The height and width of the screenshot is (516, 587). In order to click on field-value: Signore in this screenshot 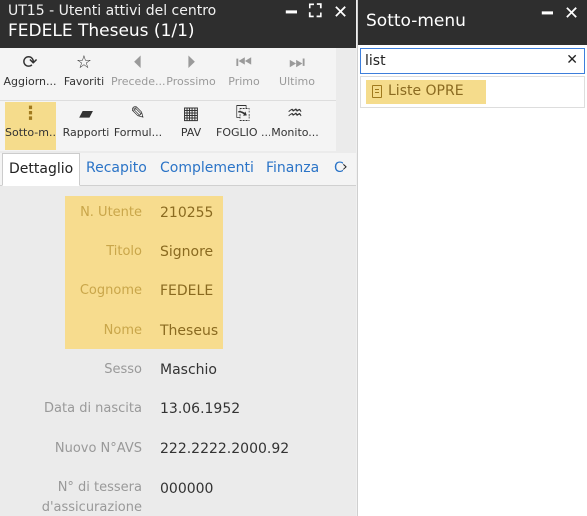, I will do `click(187, 252)`.